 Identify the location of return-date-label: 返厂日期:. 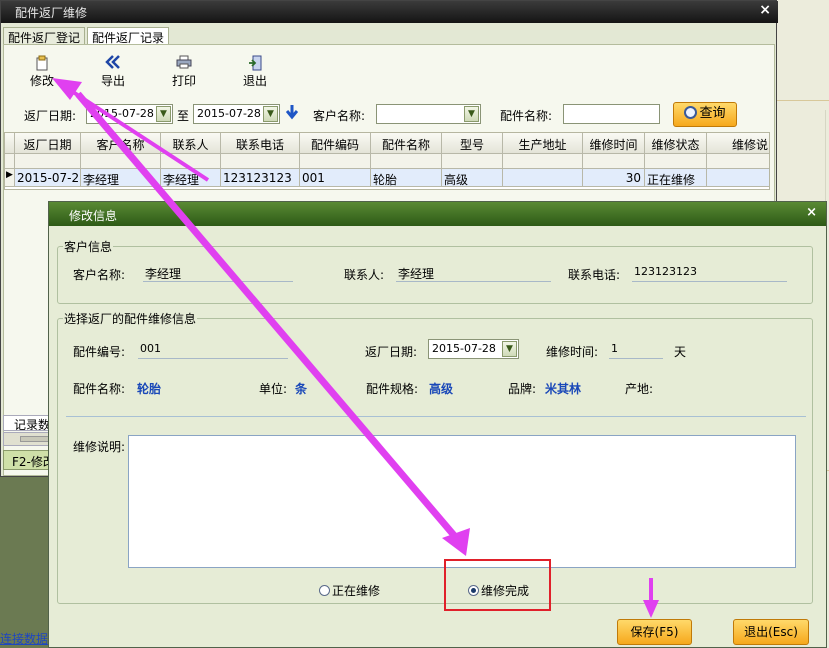
(50, 116).